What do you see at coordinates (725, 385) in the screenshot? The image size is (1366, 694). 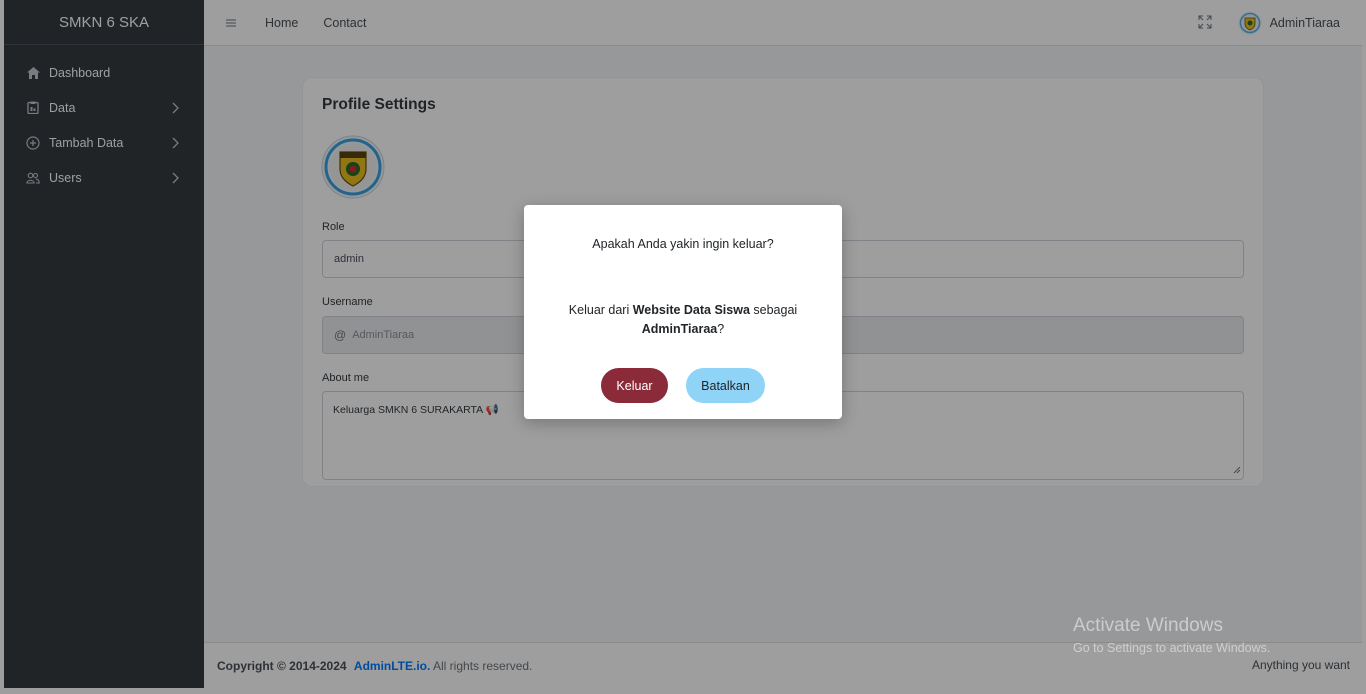 I see `cancel-button: Batalkan` at bounding box center [725, 385].